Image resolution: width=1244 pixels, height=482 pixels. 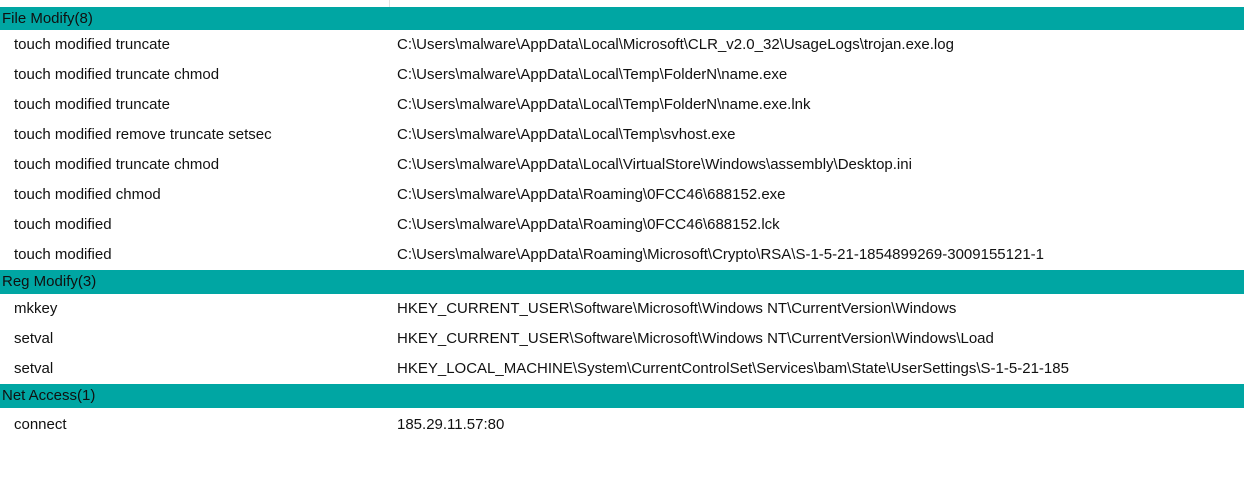 What do you see at coordinates (36, 308) in the screenshot?
I see `operation-cell: mkkey` at bounding box center [36, 308].